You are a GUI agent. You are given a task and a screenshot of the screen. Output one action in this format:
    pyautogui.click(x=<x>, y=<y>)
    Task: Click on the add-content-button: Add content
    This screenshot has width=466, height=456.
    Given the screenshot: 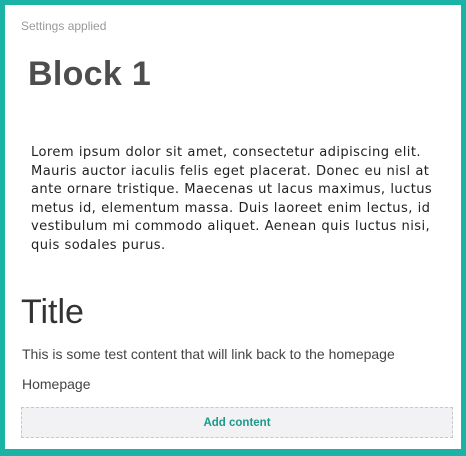 What is the action you would take?
    pyautogui.click(x=237, y=422)
    